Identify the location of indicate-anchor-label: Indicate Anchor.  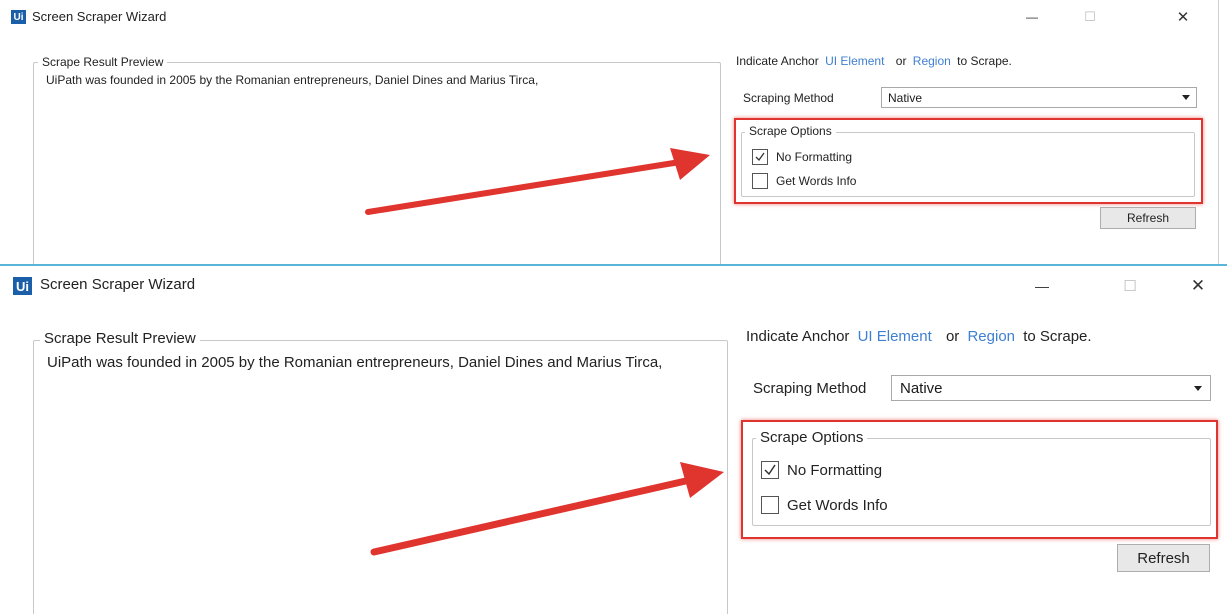
(798, 336).